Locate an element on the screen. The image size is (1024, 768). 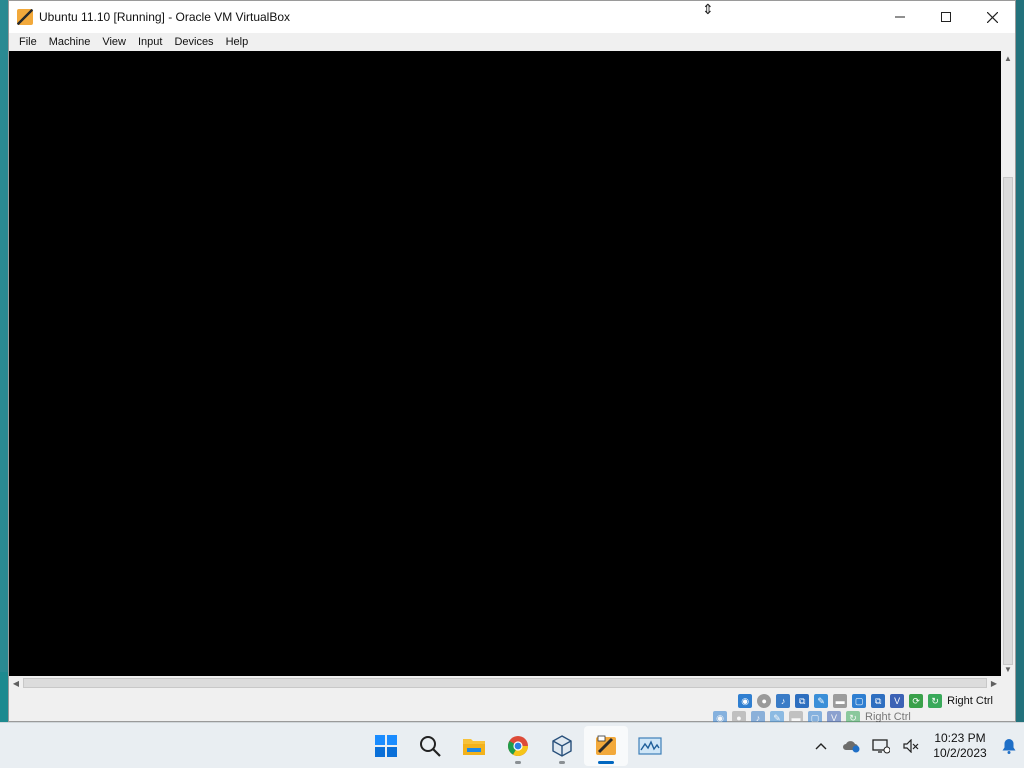
notifications-button is located at coordinates (1009, 746).